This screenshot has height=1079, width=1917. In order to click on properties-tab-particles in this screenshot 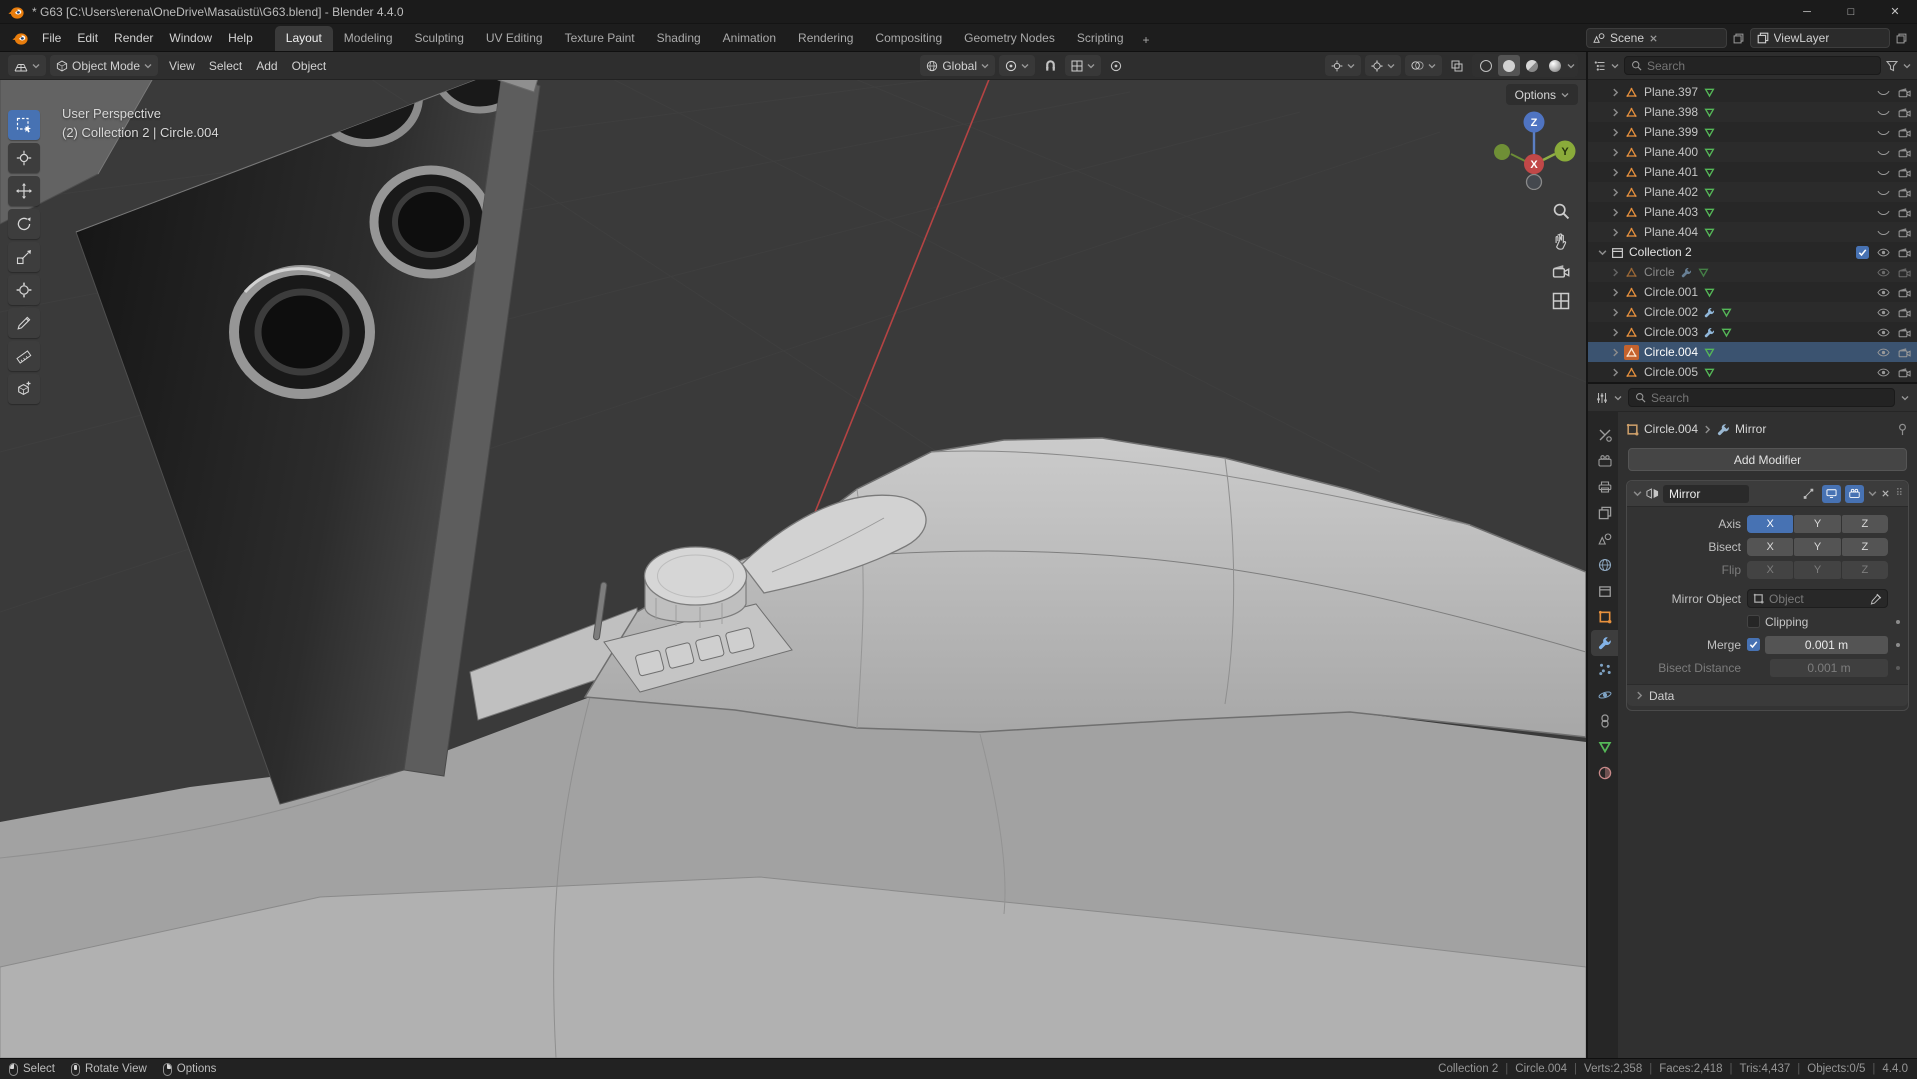, I will do `click(1604, 669)`.